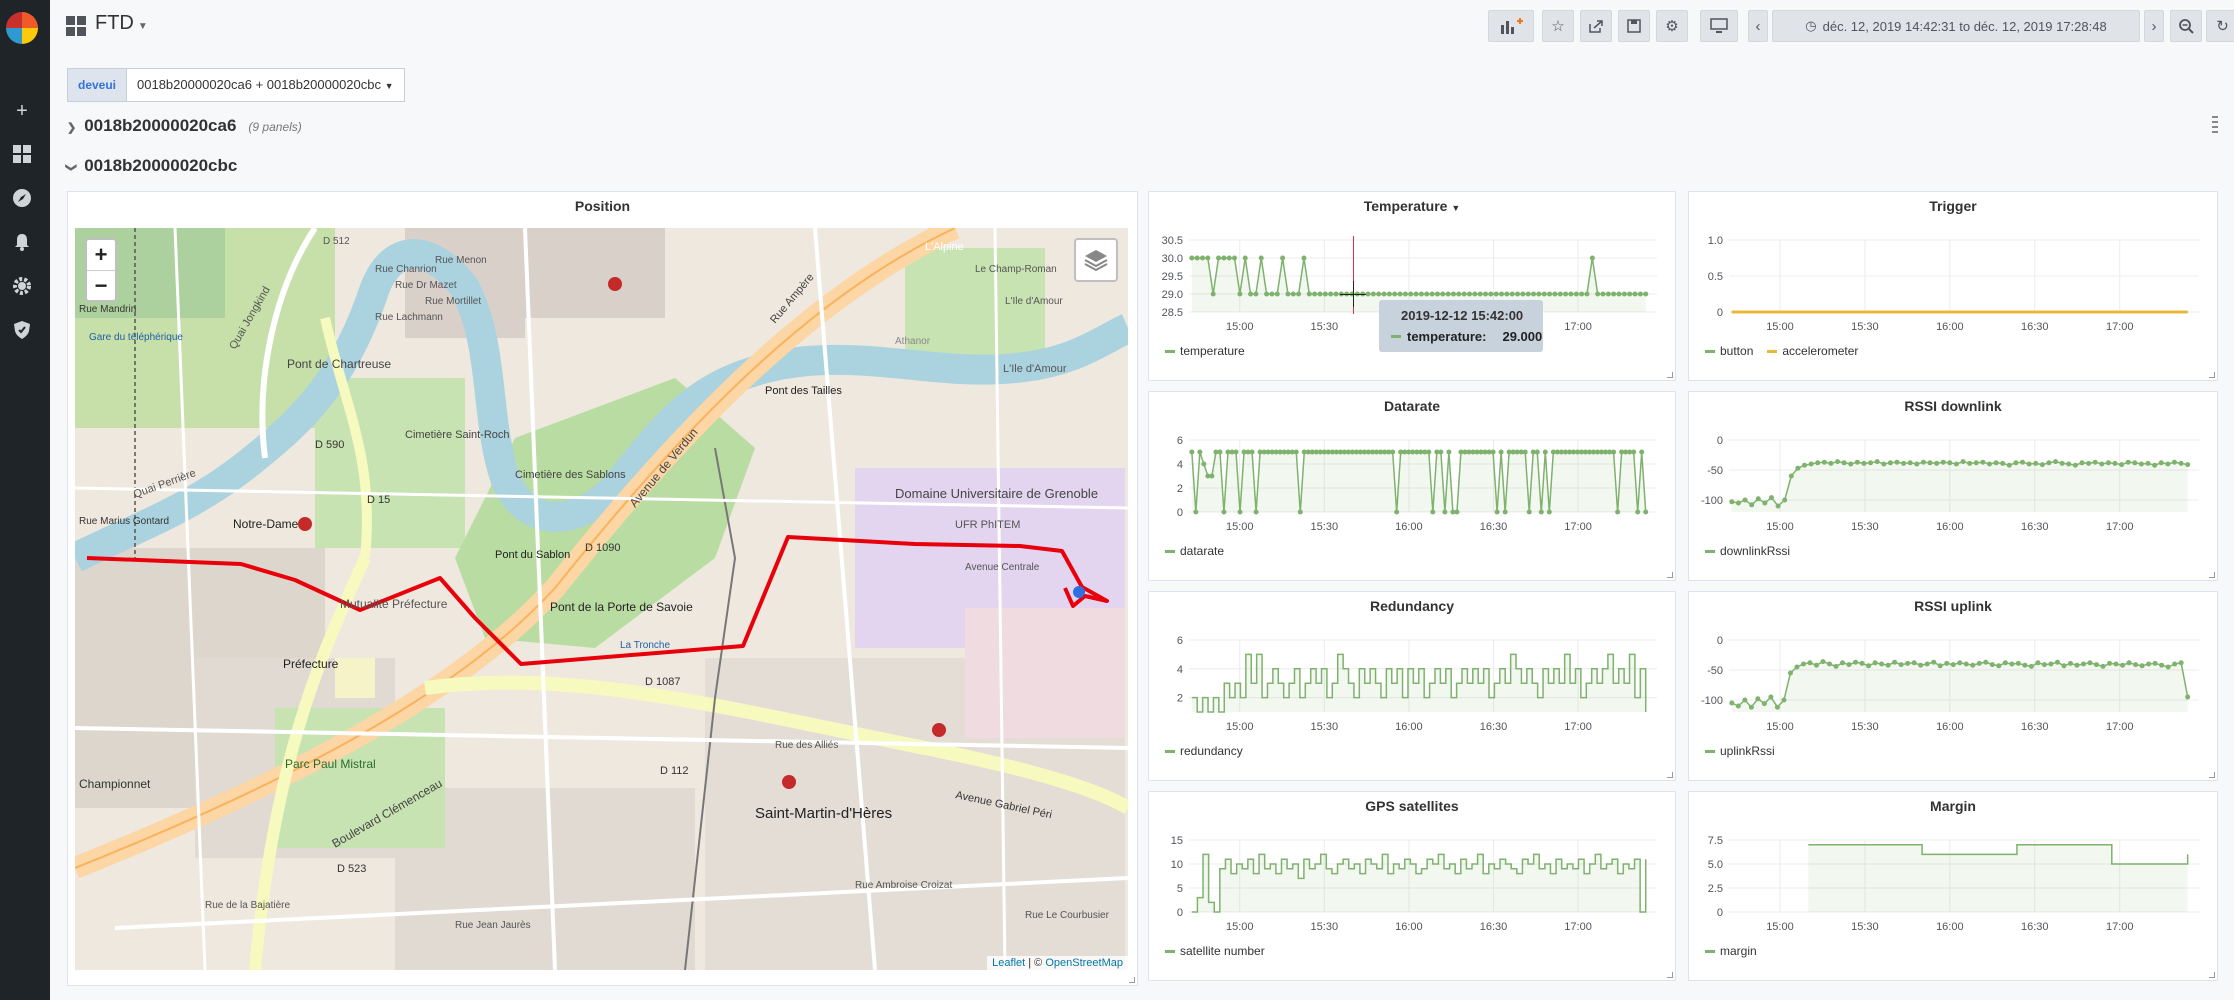 This screenshot has width=2234, height=1000. I want to click on legend-label: button, so click(1737, 351).